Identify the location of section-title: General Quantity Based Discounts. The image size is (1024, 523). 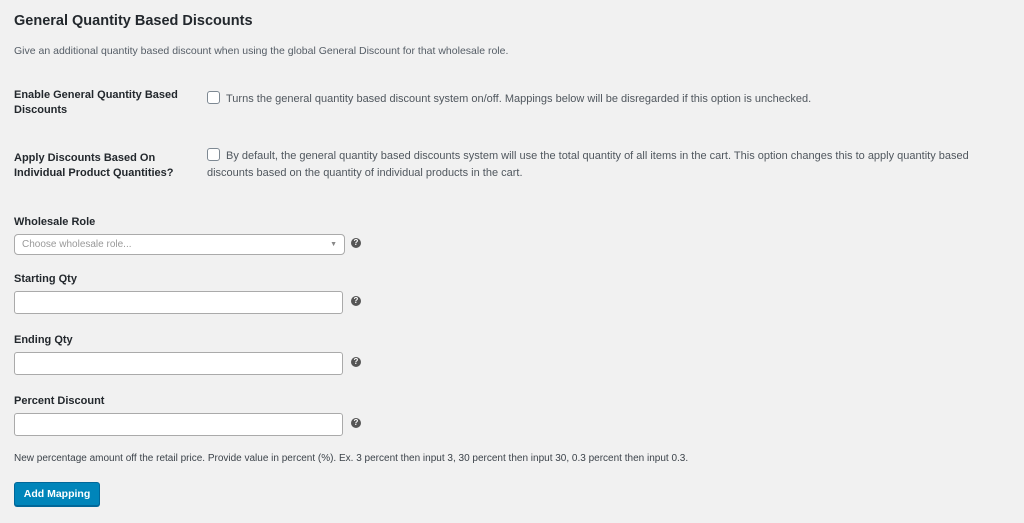
(133, 21).